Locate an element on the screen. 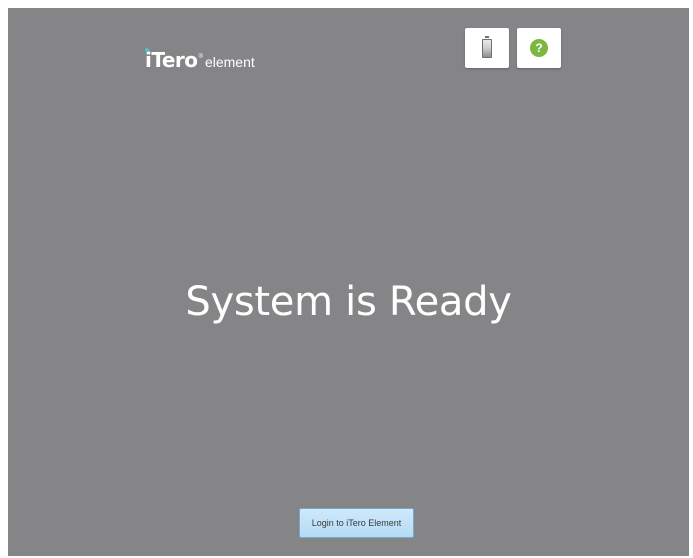 The width and height of the screenshot is (693, 558). itero-logo: iTero ® element is located at coordinates (200, 60).